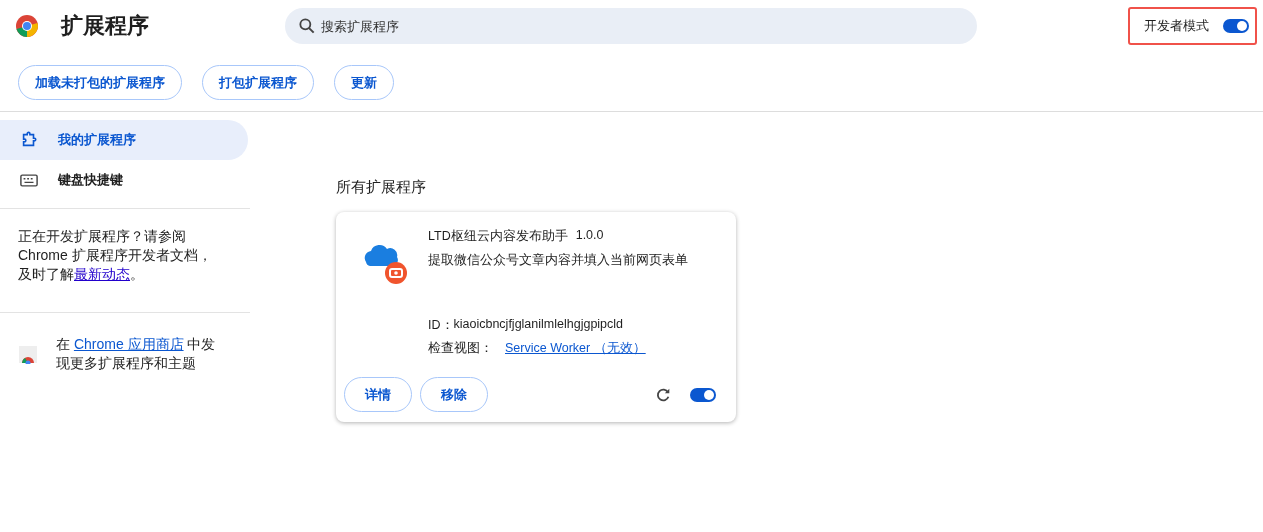 The image size is (1263, 532). Describe the element at coordinates (1236, 26) in the screenshot. I see `developer-mode-toggle` at that location.